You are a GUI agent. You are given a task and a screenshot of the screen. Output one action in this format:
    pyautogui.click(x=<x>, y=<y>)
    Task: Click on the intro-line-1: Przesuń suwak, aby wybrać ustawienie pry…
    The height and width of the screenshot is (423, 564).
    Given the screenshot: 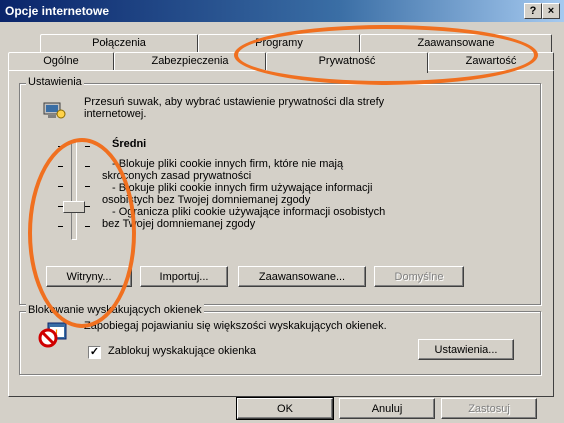 What is the action you would take?
    pyautogui.click(x=234, y=102)
    